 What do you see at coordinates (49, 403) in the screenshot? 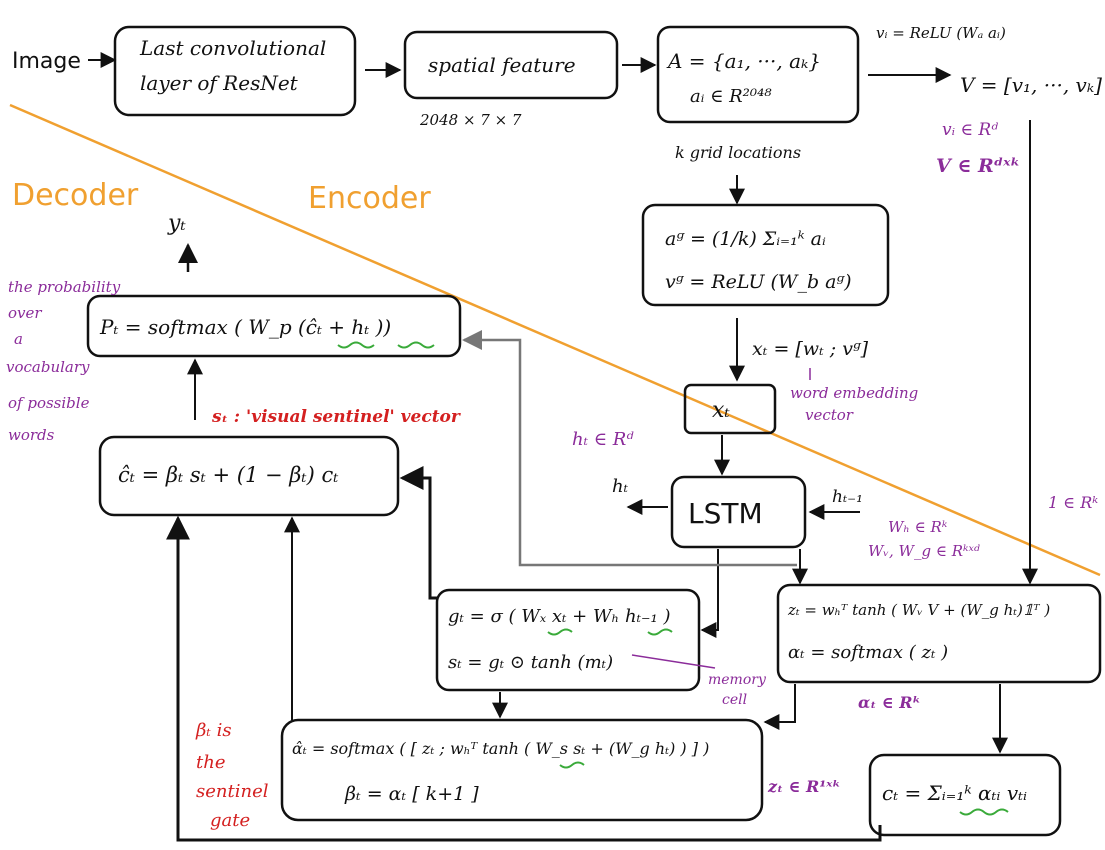
I see `prob-5: of possible` at bounding box center [49, 403].